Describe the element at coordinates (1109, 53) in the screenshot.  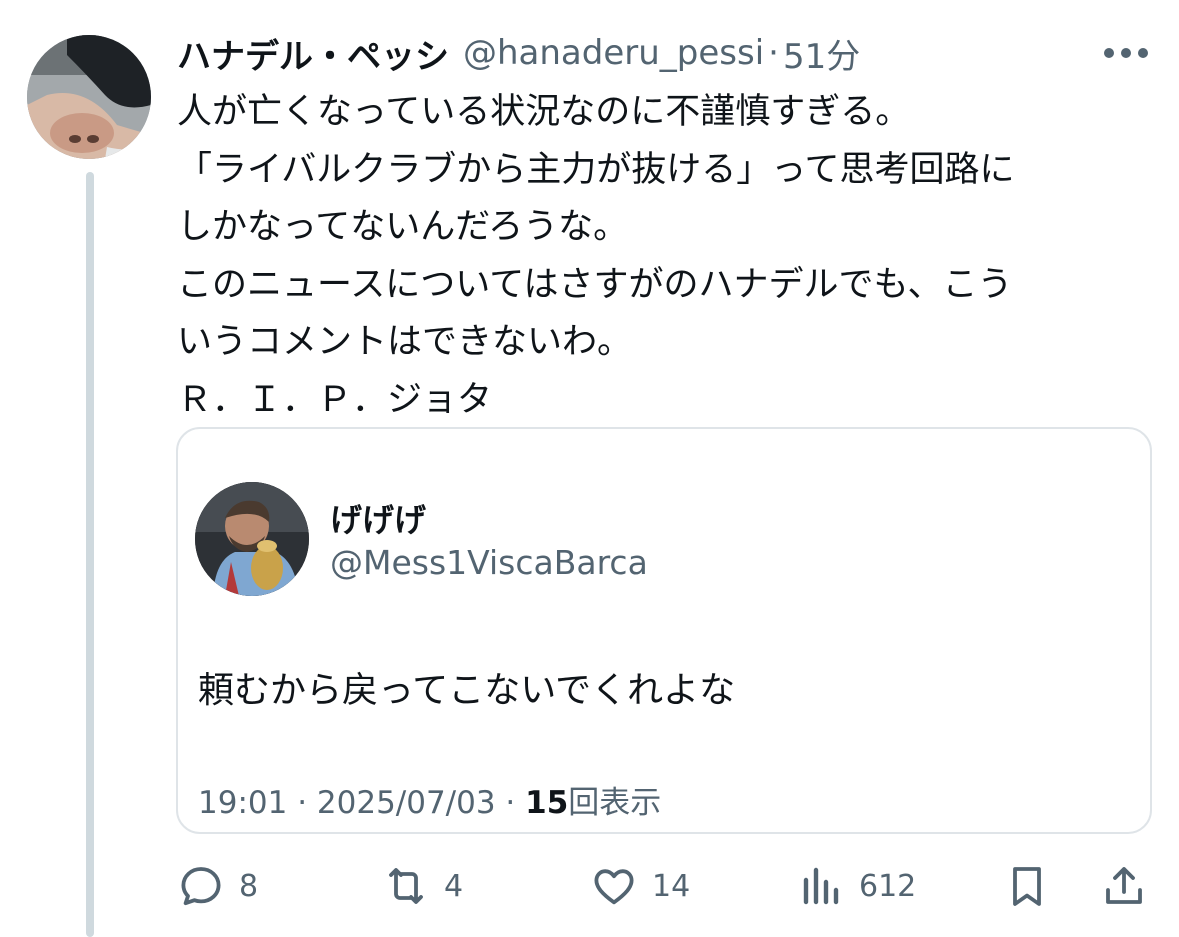
I see `more-horizontal-icon` at that location.